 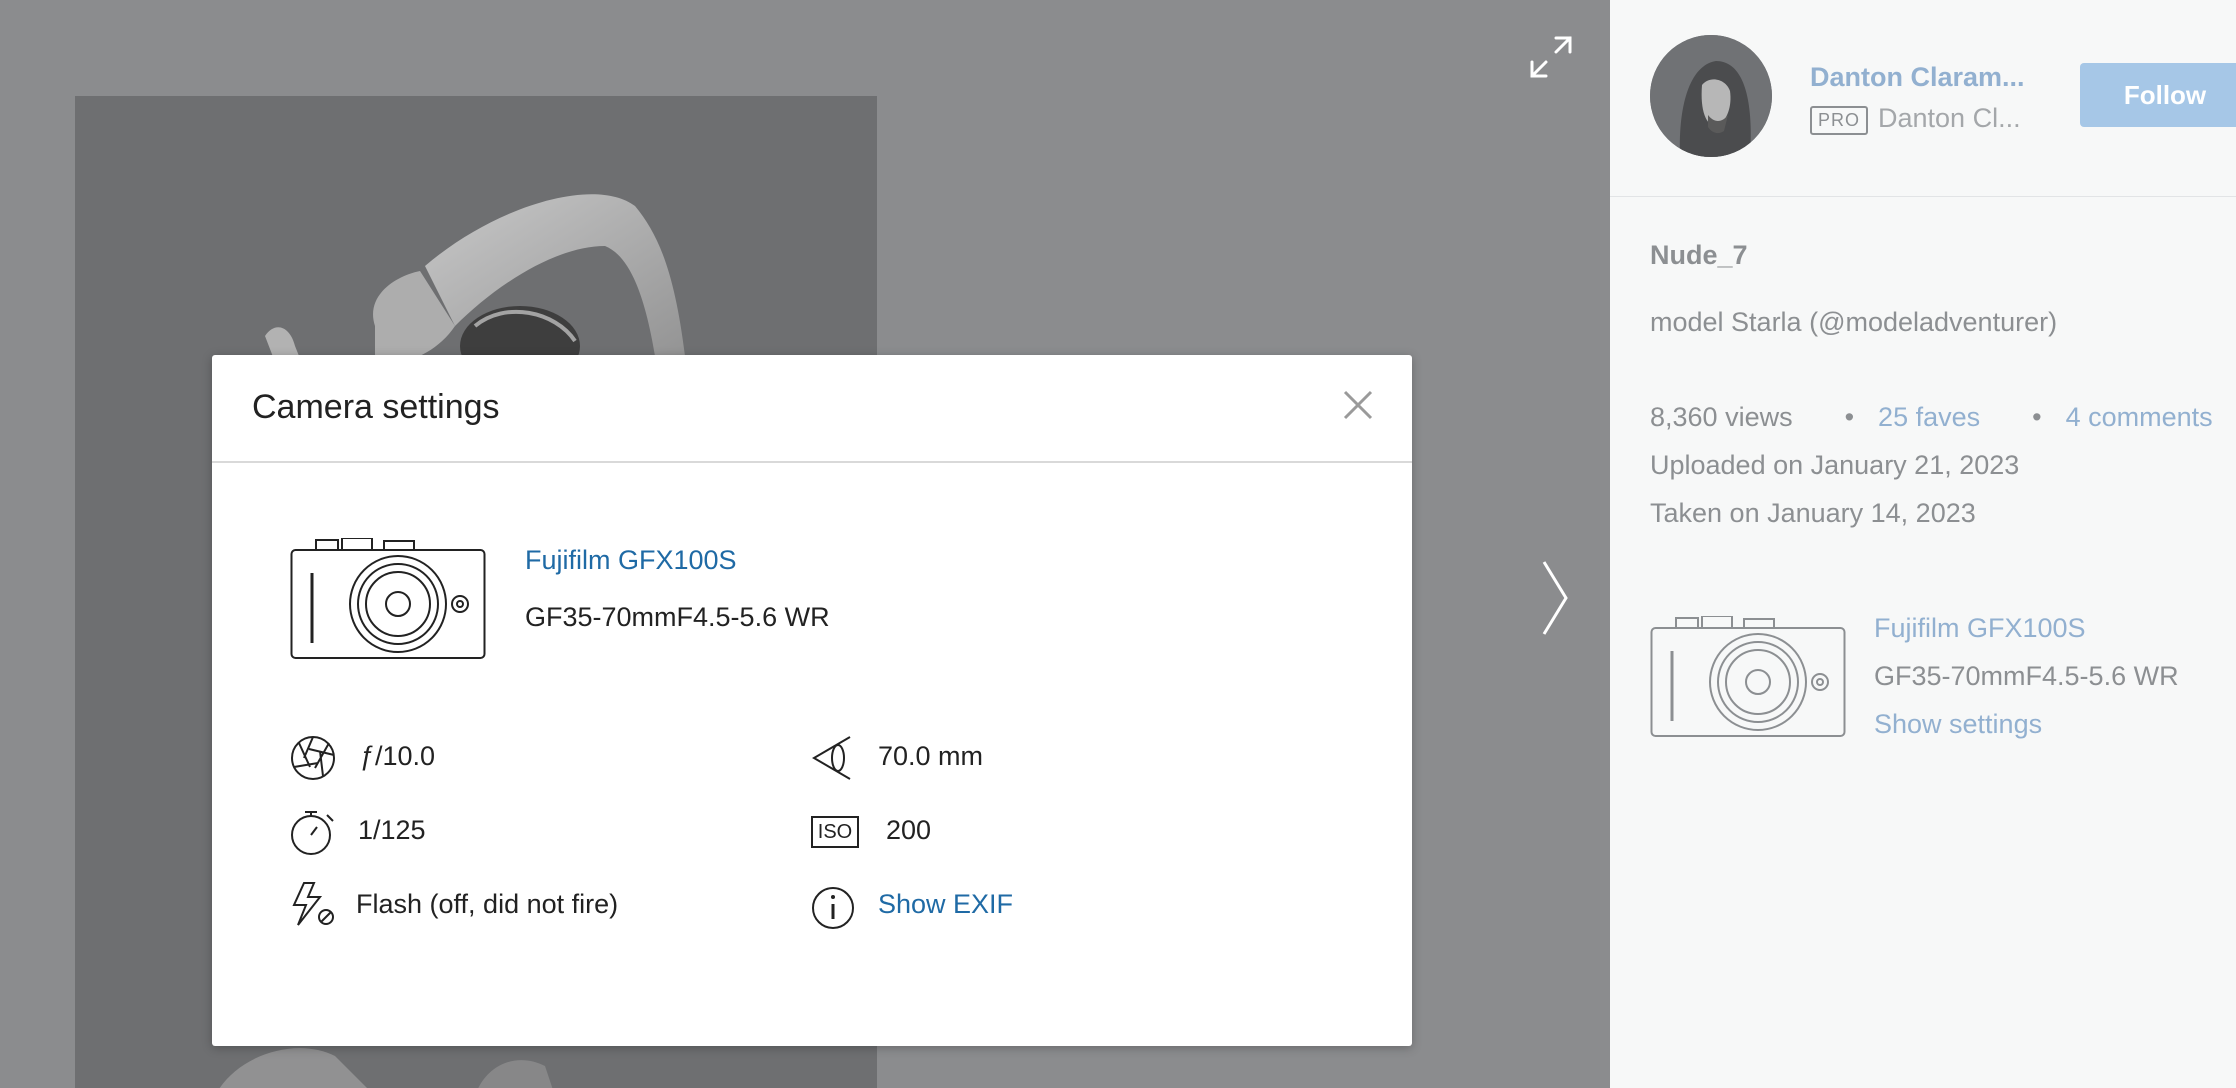 I want to click on close-icon, so click(x=1358, y=405).